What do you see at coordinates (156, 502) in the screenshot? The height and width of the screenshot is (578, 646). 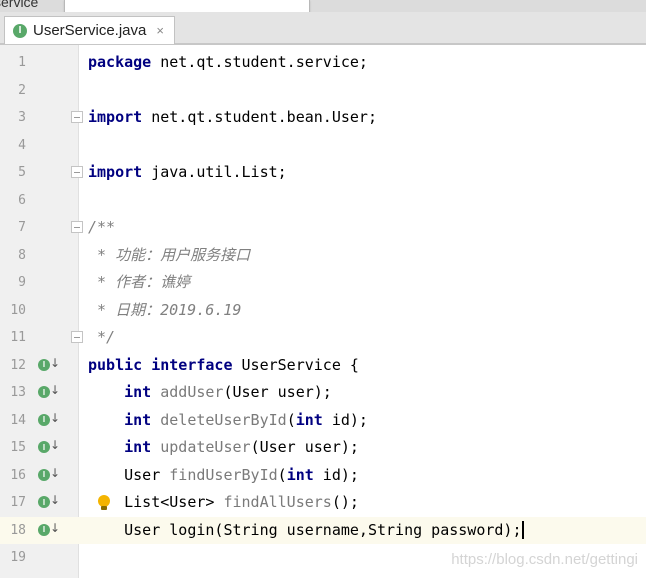 I see `code-token: List<User>` at bounding box center [156, 502].